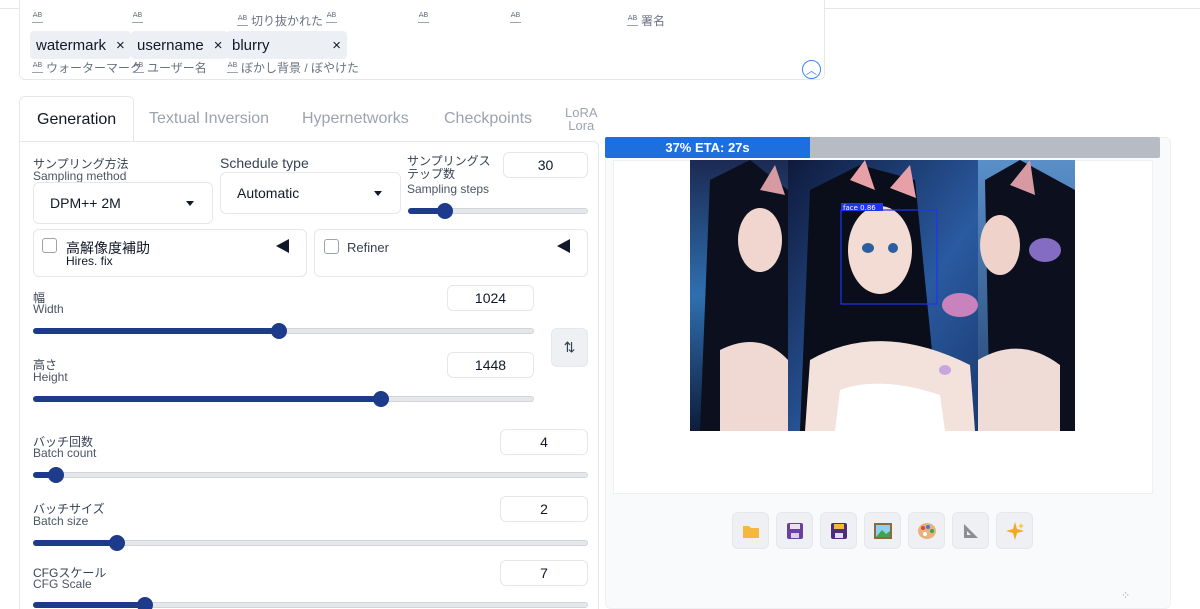  Describe the element at coordinates (251, 45) in the screenshot. I see `token-chip-text: blurry` at that location.